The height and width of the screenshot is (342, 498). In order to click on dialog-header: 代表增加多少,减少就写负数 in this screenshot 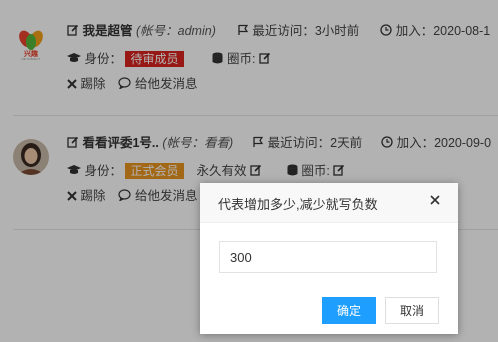, I will do `click(329, 203)`.